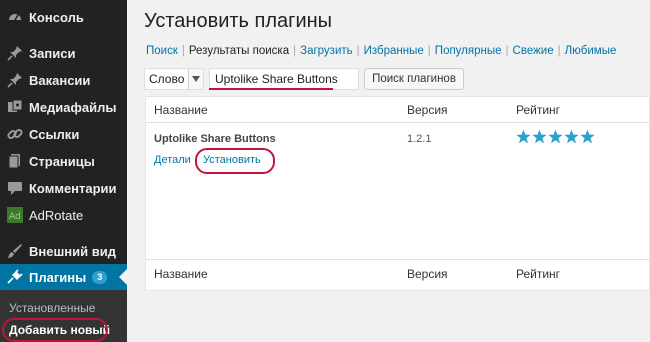 This screenshot has height=342, width=650. Describe the element at coordinates (172, 160) in the screenshot. I see `plugin-details-link: Детали` at that location.